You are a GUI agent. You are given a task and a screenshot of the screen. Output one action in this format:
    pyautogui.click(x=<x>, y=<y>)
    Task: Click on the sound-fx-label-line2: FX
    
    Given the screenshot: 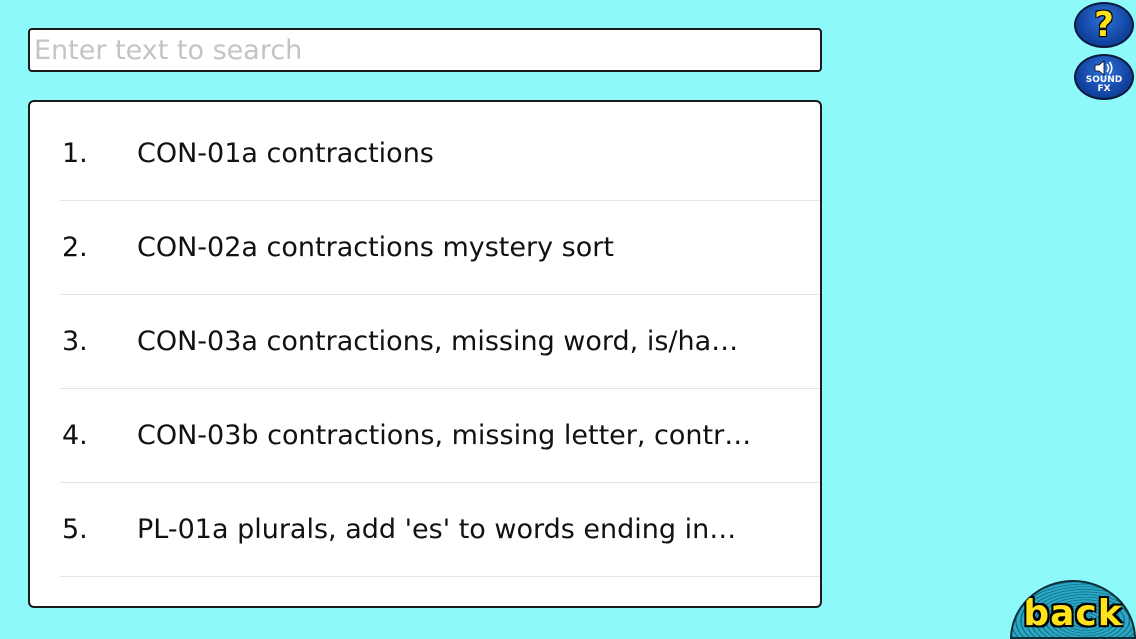 What is the action you would take?
    pyautogui.click(x=1104, y=89)
    